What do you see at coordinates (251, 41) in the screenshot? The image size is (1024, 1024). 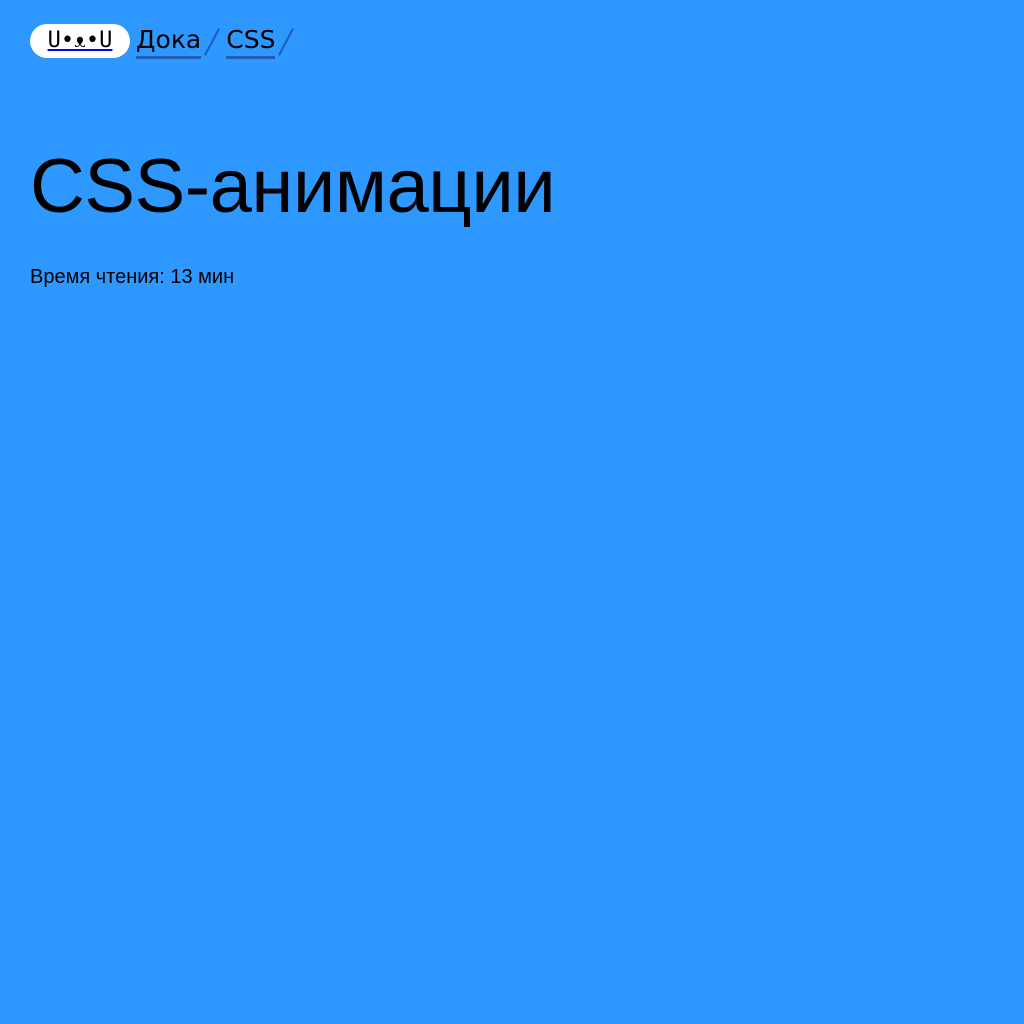 I see `breadcrumb-section-link: CSS` at bounding box center [251, 41].